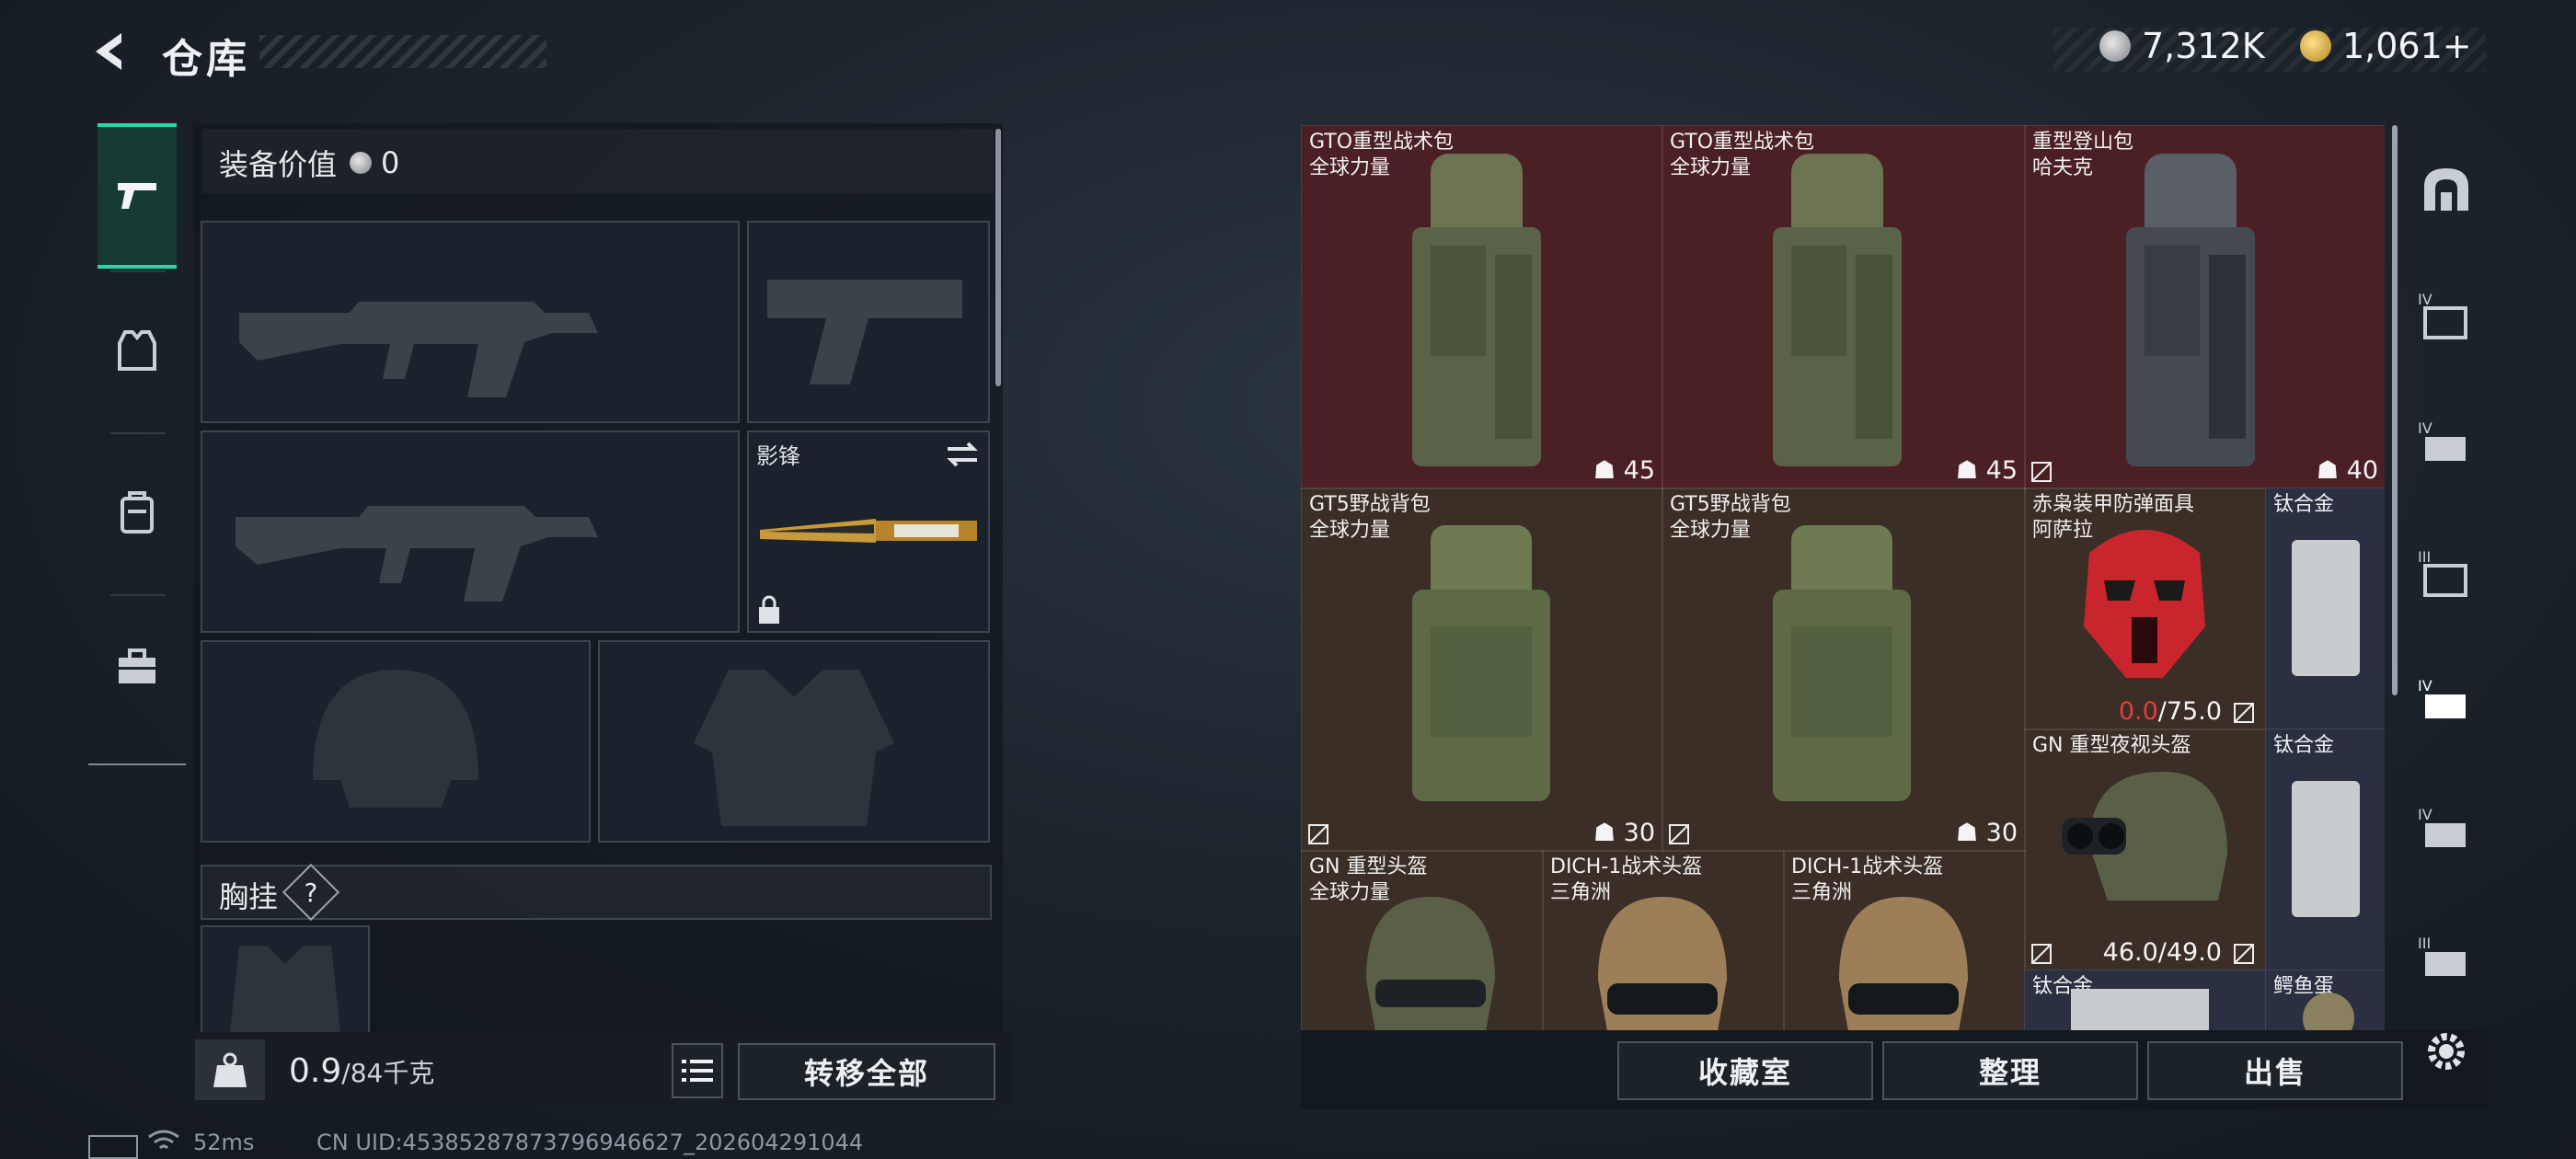 Image resolution: width=2576 pixels, height=1159 pixels. I want to click on helmet-slot, so click(396, 741).